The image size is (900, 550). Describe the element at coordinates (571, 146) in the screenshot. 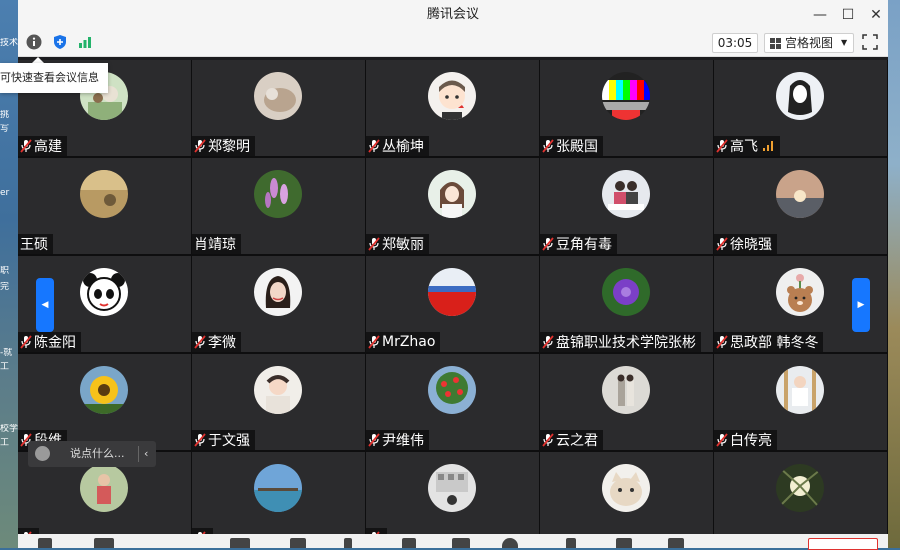

I see `participant-name-bar: 张殿国` at that location.